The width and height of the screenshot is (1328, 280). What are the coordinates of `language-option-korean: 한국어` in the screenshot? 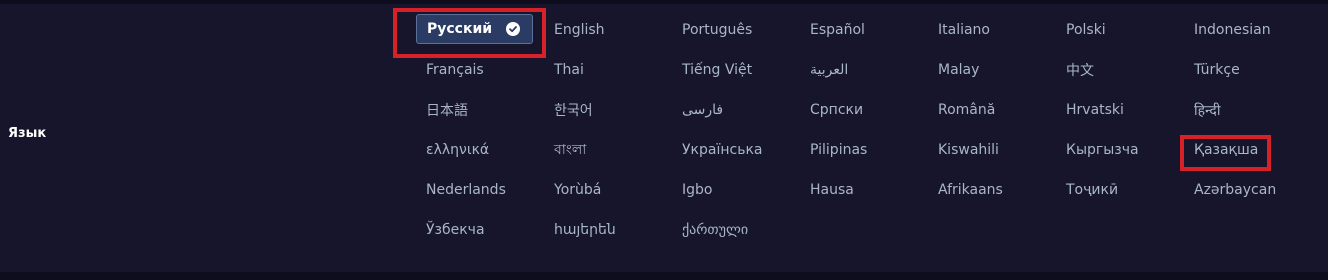 It's located at (604, 110).